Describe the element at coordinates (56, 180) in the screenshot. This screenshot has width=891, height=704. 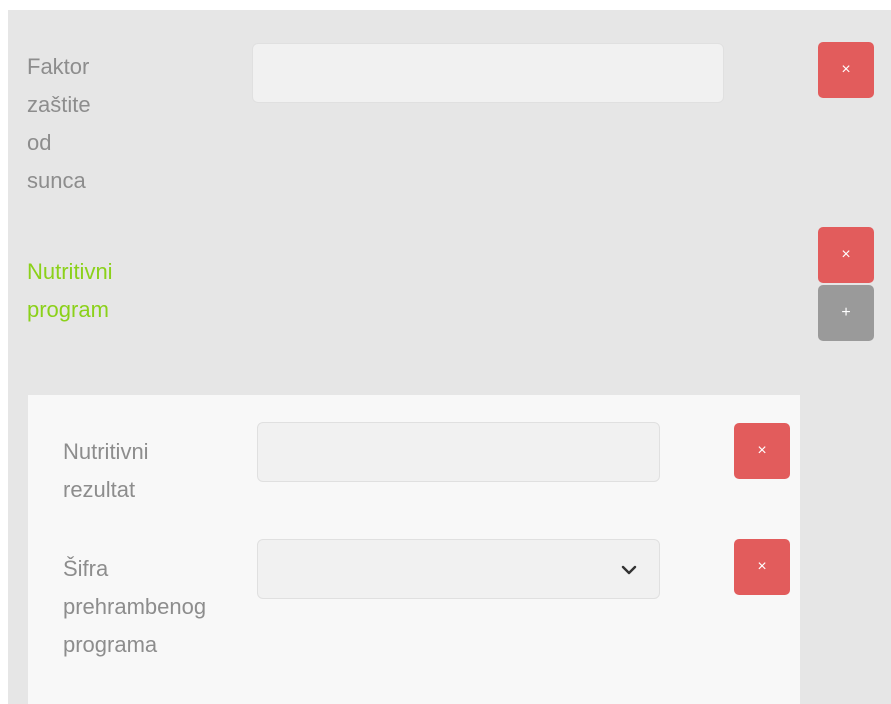
I see `spf-label-line: sunca` at that location.